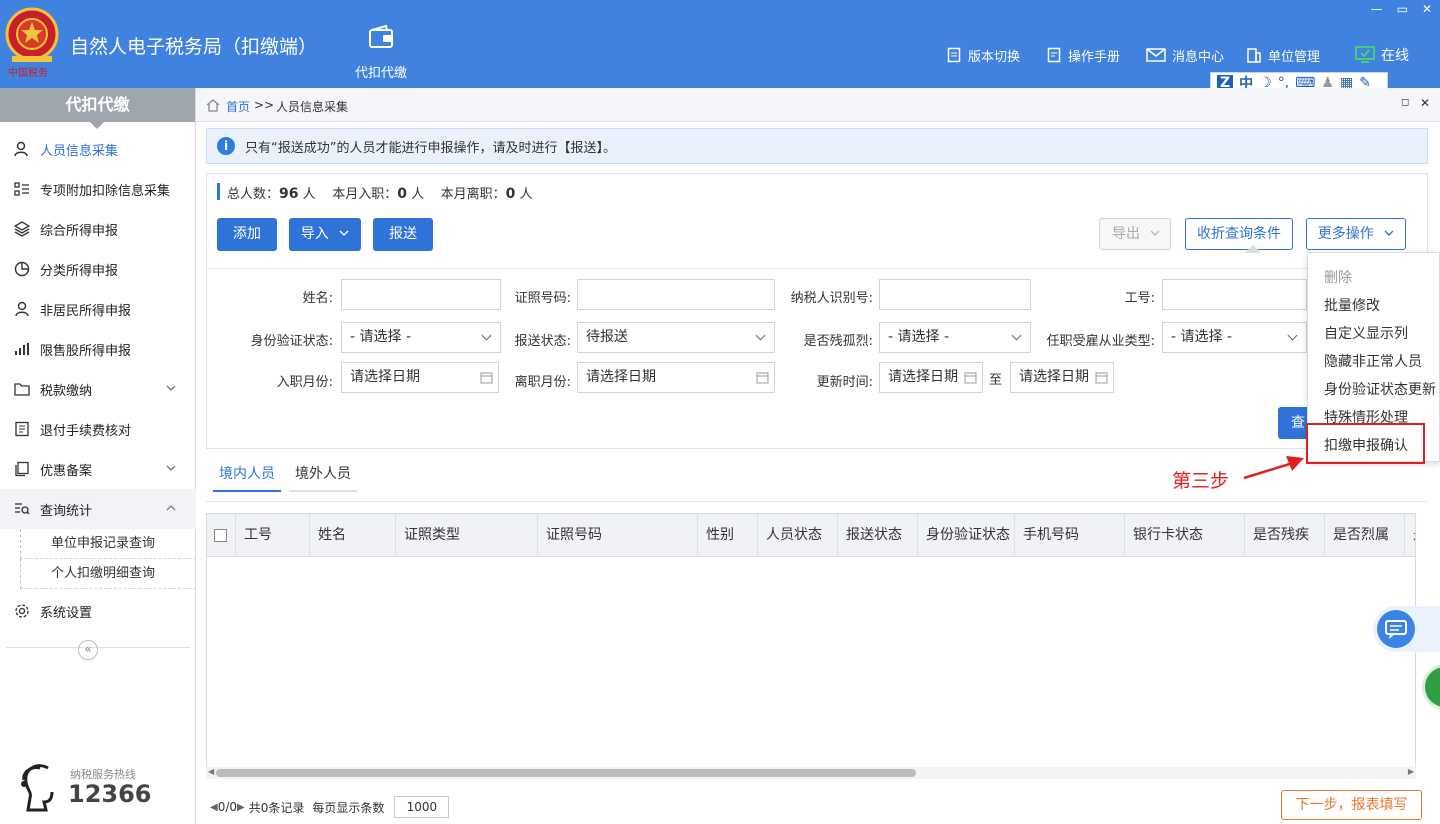 This screenshot has height=824, width=1440. What do you see at coordinates (22, 309) in the screenshot?
I see `person-icon` at bounding box center [22, 309].